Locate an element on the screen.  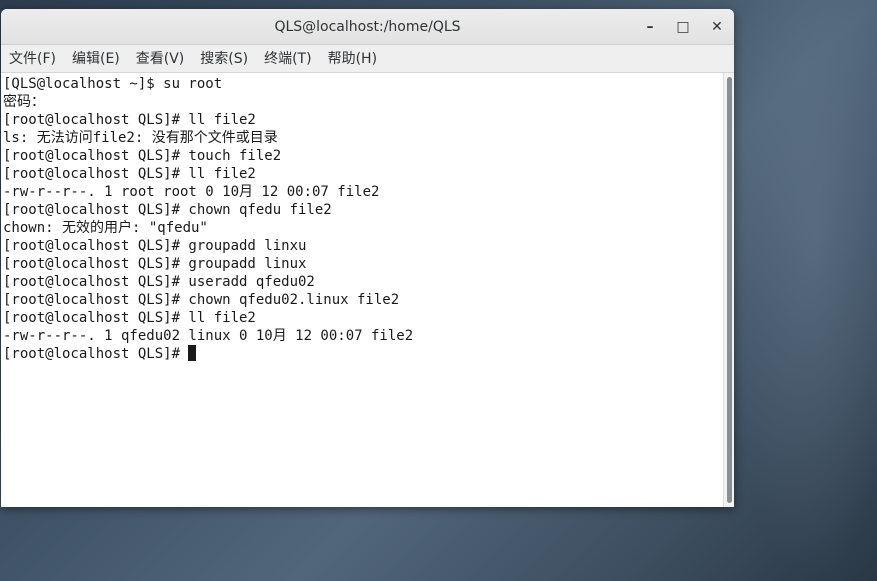
menu-help: 帮助(H) is located at coordinates (352, 59).